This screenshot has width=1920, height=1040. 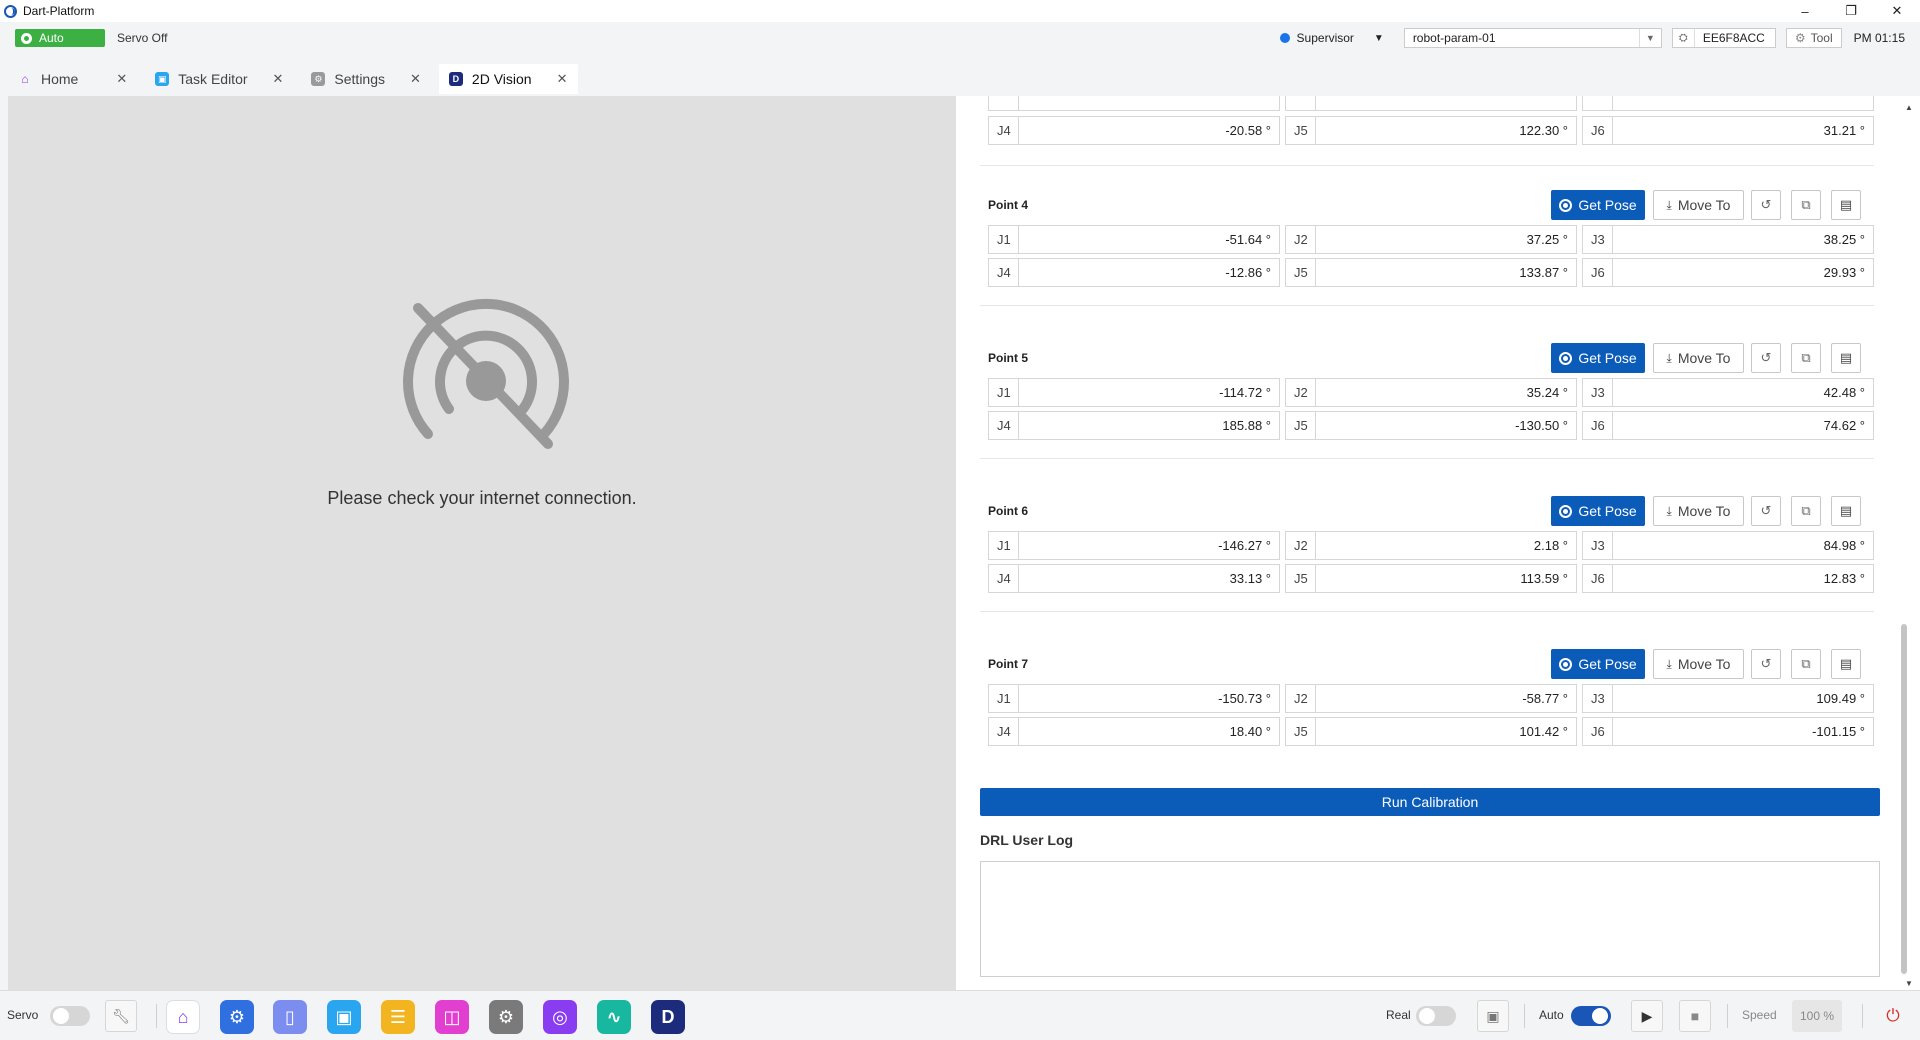 I want to click on joint-value: 29.93 °, so click(x=1743, y=272).